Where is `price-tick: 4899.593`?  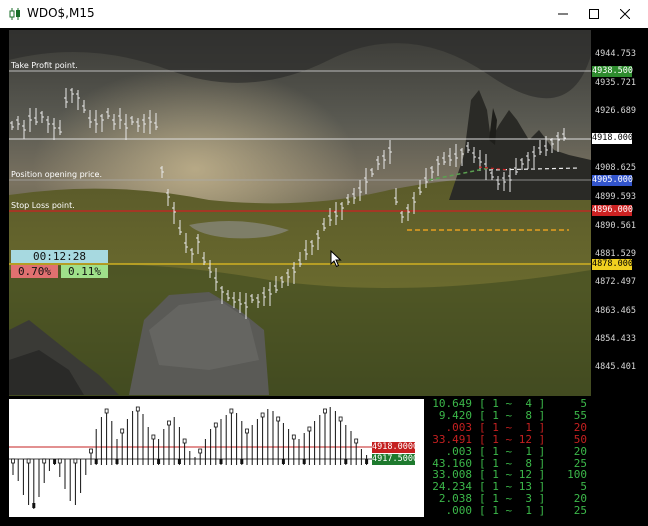 price-tick: 4899.593 is located at coordinates (615, 197).